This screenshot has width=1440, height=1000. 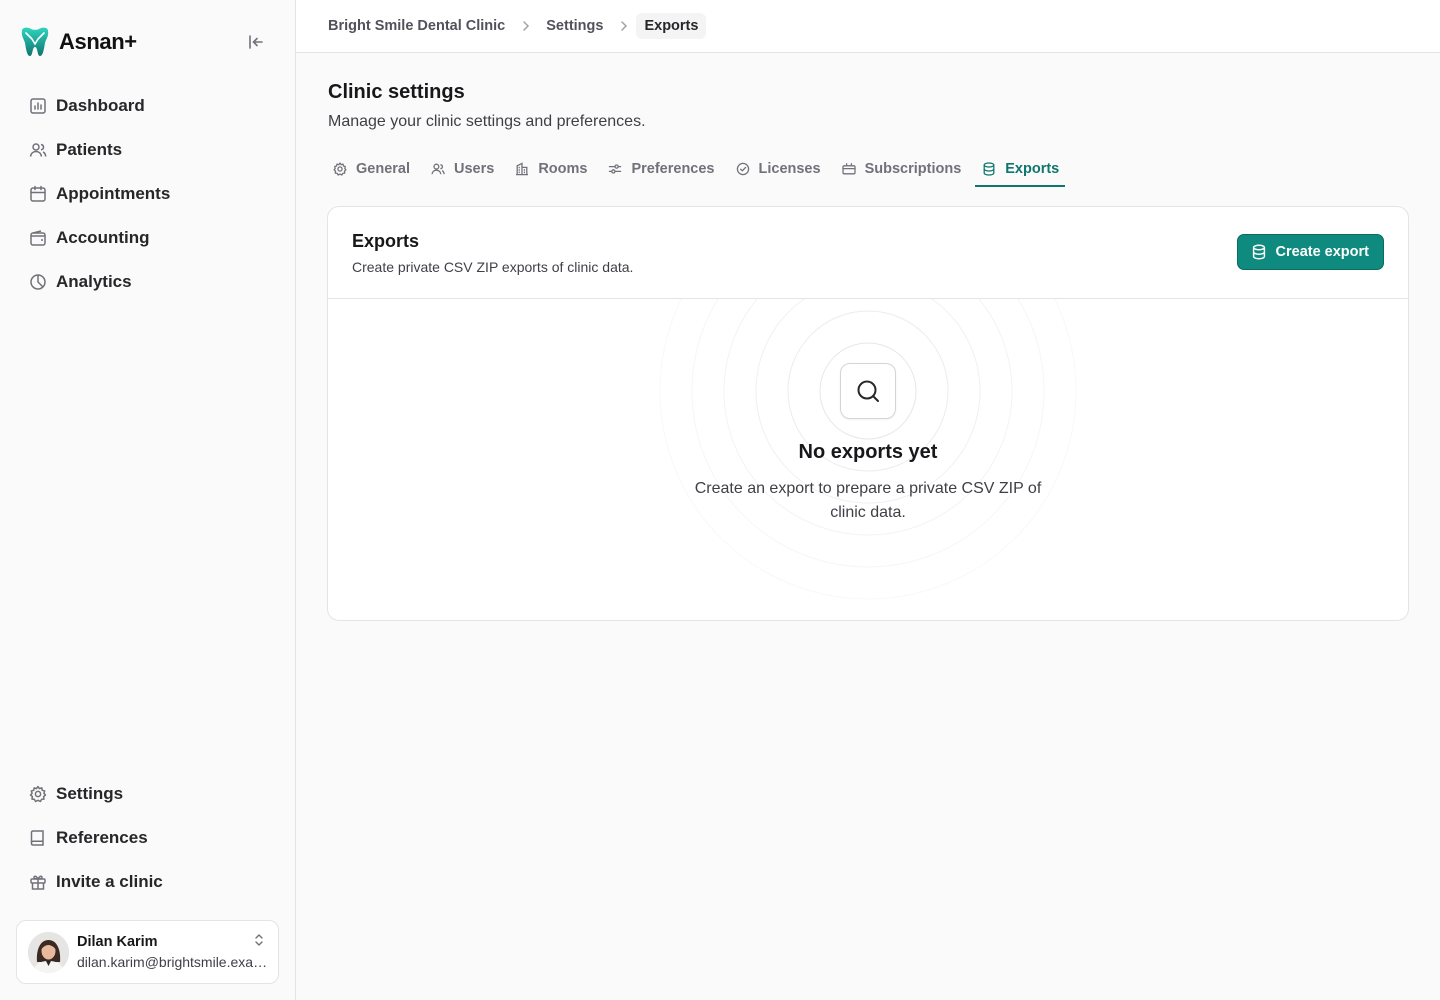 I want to click on check-circle-icon, so click(x=742, y=168).